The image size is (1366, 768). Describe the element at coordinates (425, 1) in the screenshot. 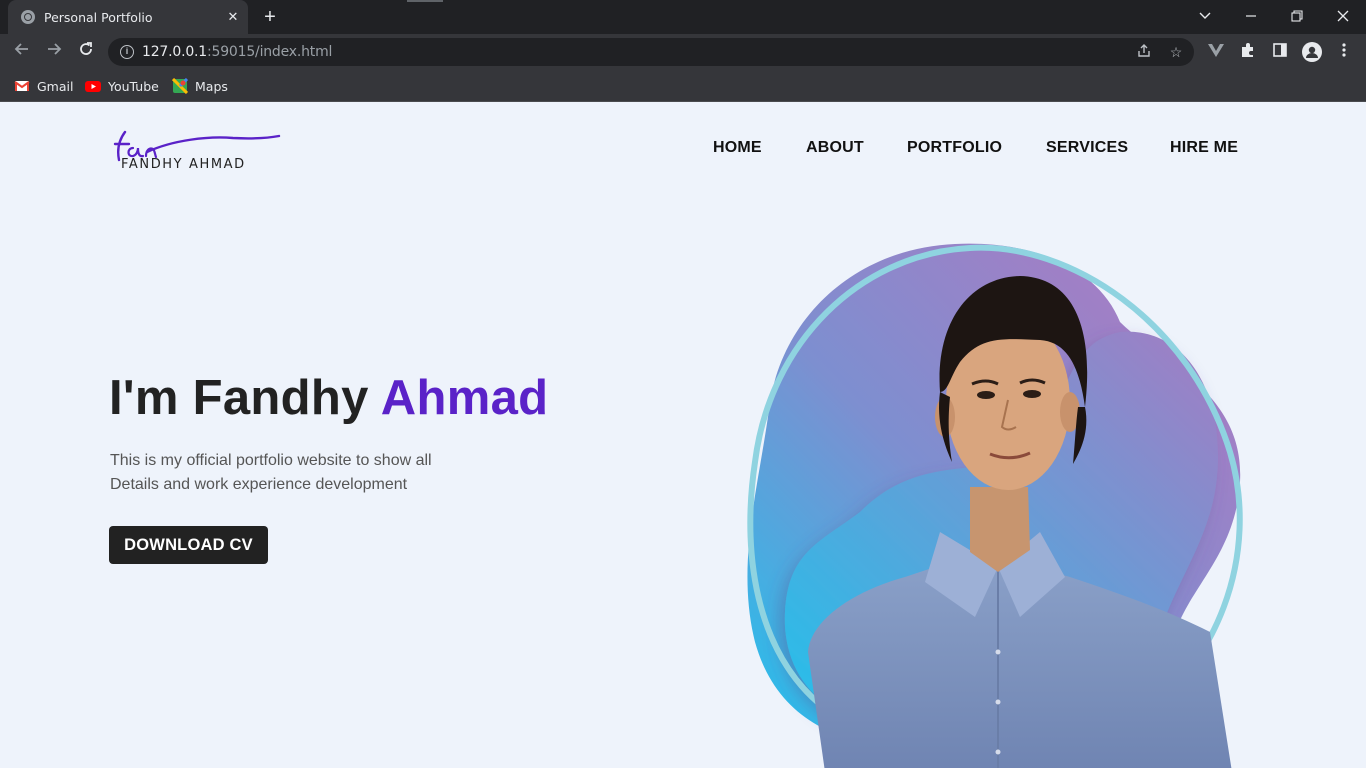

I see `tab-search-indicator` at that location.